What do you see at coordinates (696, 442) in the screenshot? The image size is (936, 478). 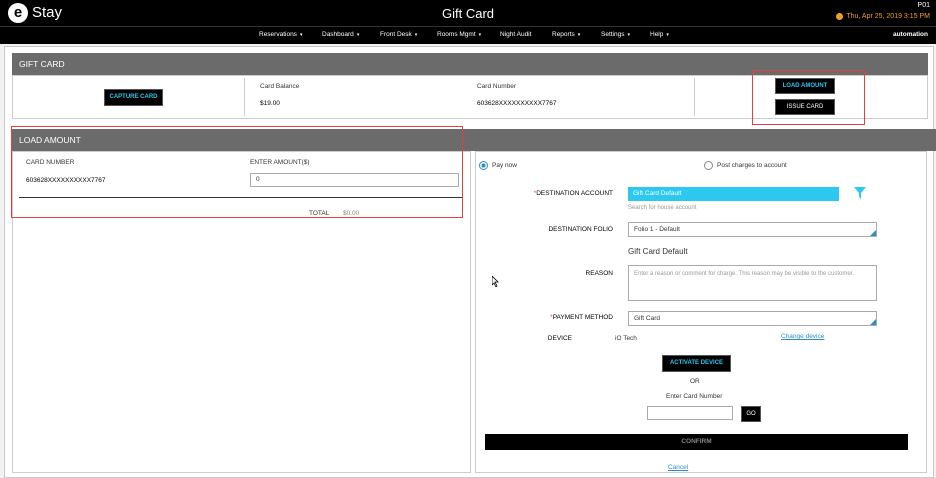 I see `confirm-button: CONFIRM` at bounding box center [696, 442].